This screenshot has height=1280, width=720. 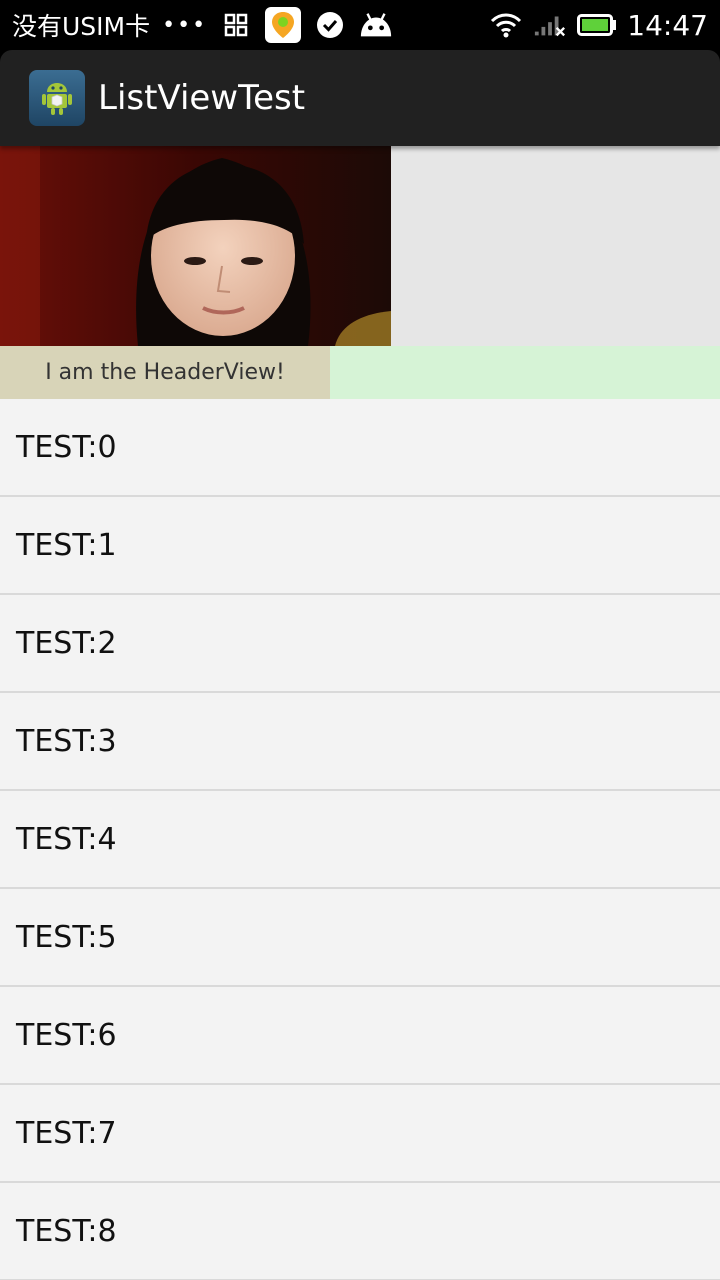 I want to click on list-item-label: TEST:7, so click(x=66, y=1133).